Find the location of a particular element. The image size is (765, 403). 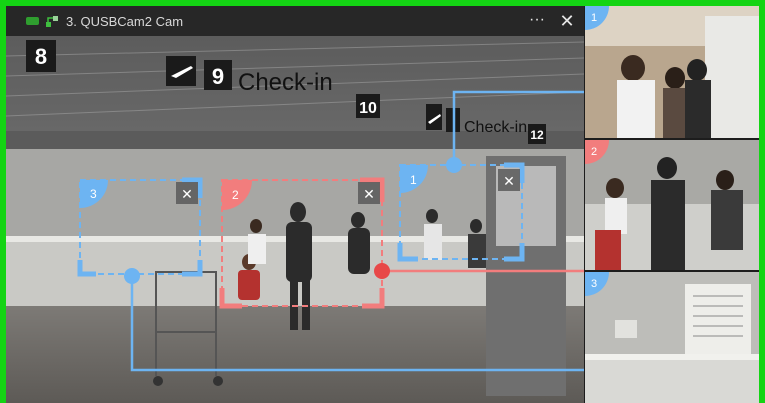

region-2-close-icon: ✕ is located at coordinates (369, 193).